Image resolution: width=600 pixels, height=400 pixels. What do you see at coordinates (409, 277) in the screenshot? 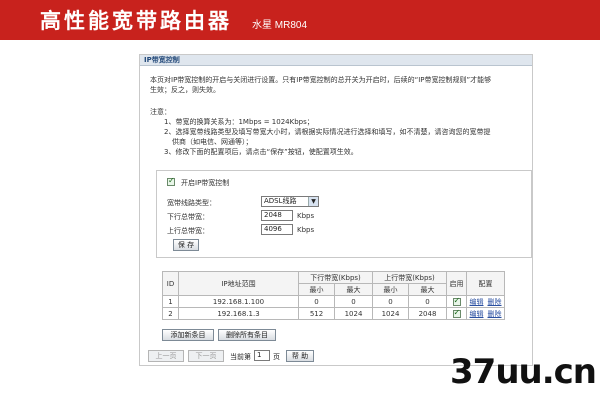
I see `col-up: 上行带宽(Kbps)` at bounding box center [409, 277].